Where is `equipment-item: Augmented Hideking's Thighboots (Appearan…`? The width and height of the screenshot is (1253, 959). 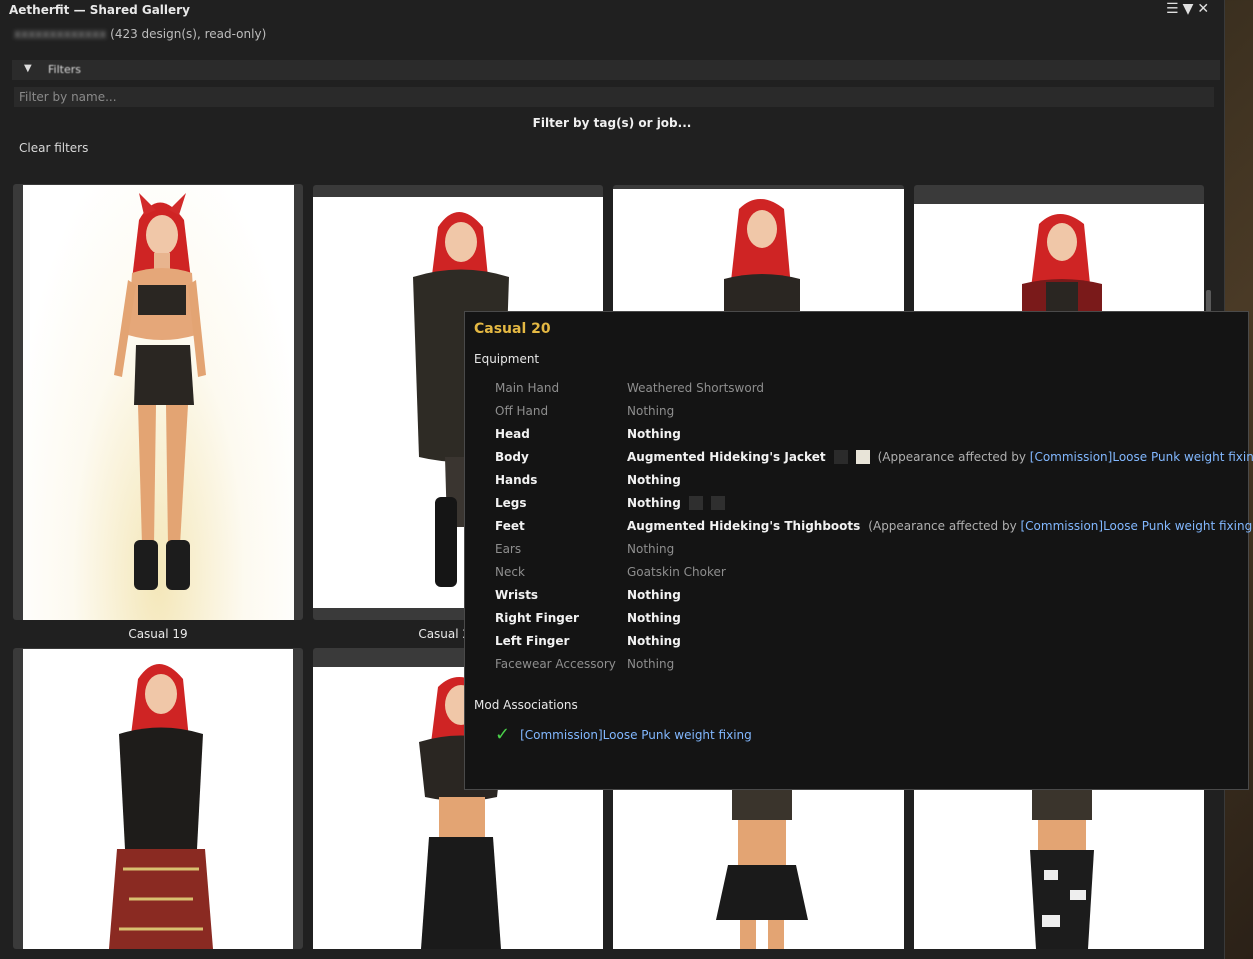
equipment-item: Augmented Hideking's Thighboots (Appearan… is located at coordinates (940, 526).